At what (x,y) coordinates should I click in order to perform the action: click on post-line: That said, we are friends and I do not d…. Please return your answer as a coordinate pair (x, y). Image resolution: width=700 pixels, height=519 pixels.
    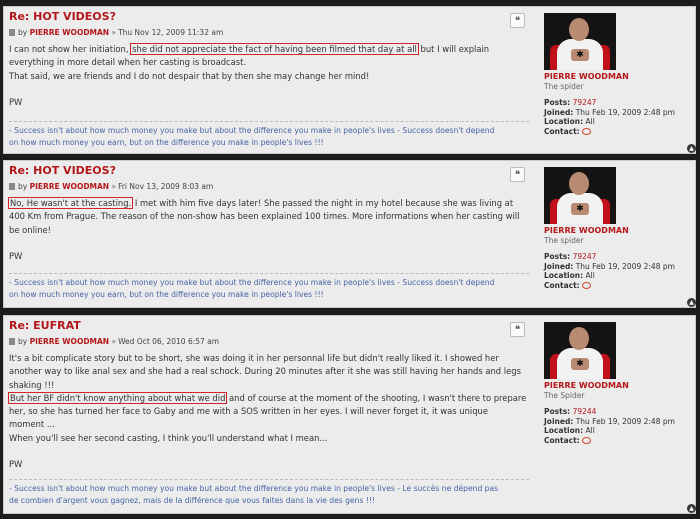
    Looking at the image, I should click on (189, 75).